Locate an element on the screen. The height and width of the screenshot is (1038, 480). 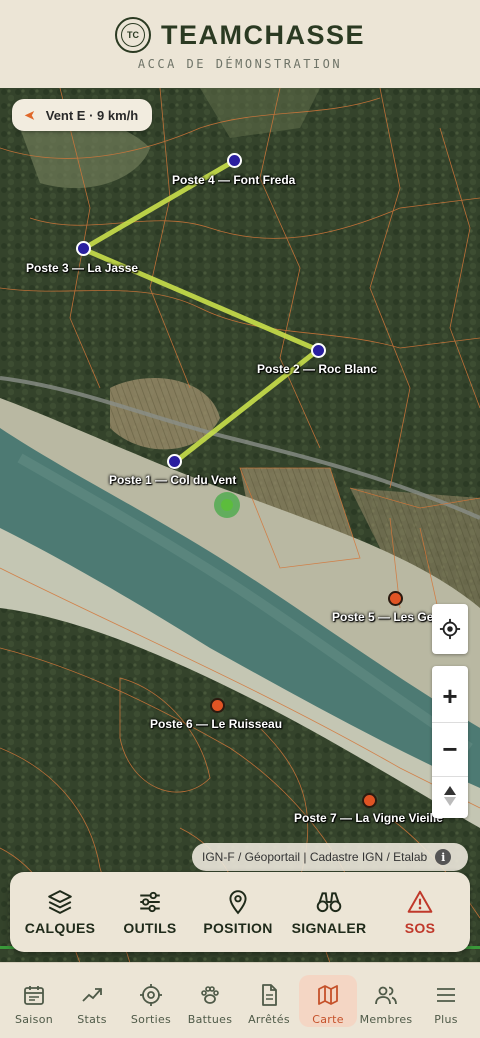
nav-arretes: Arrêtés is located at coordinates (269, 1001).